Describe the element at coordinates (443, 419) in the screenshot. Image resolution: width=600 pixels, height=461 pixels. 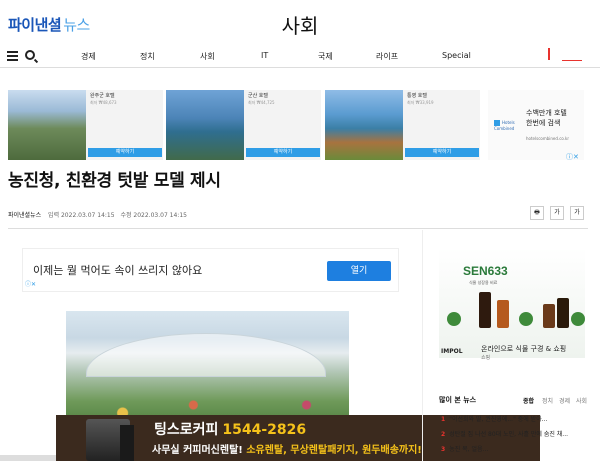
I see `popular-rank: 1` at that location.